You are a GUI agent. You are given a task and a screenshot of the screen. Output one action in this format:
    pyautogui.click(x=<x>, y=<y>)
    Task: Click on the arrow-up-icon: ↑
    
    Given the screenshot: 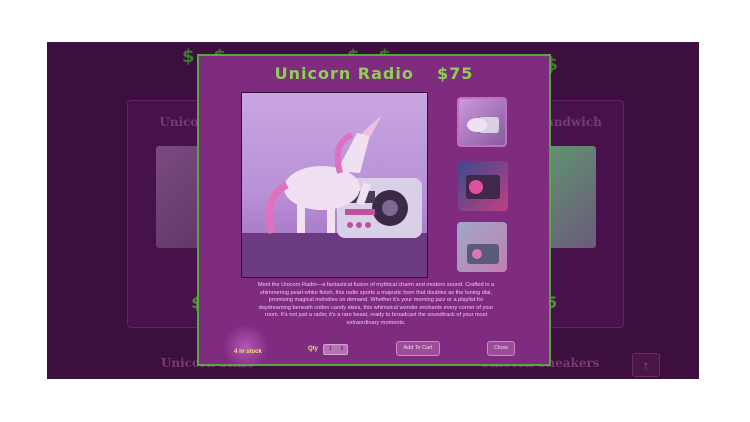 What is the action you would take?
    pyautogui.click(x=646, y=365)
    